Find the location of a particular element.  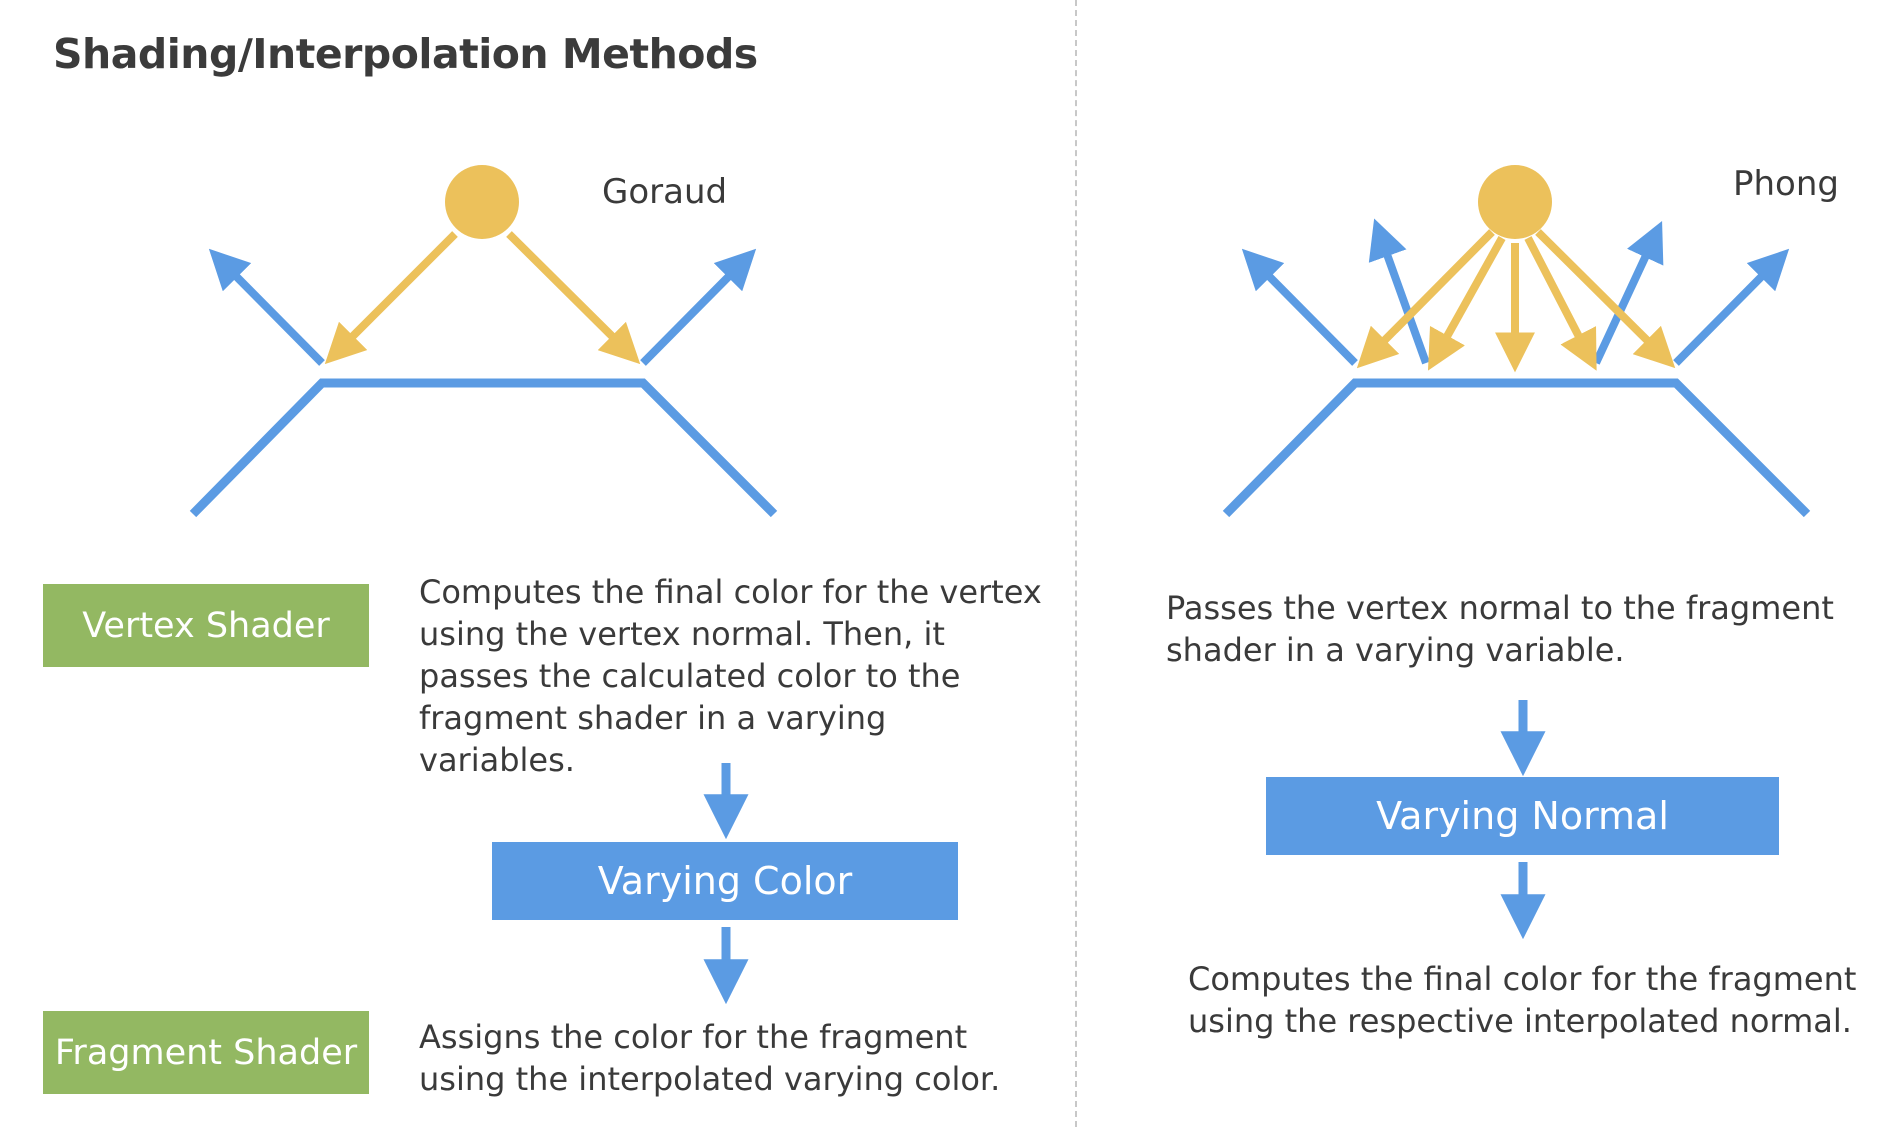

phong-surface is located at coordinates (1516, 448).